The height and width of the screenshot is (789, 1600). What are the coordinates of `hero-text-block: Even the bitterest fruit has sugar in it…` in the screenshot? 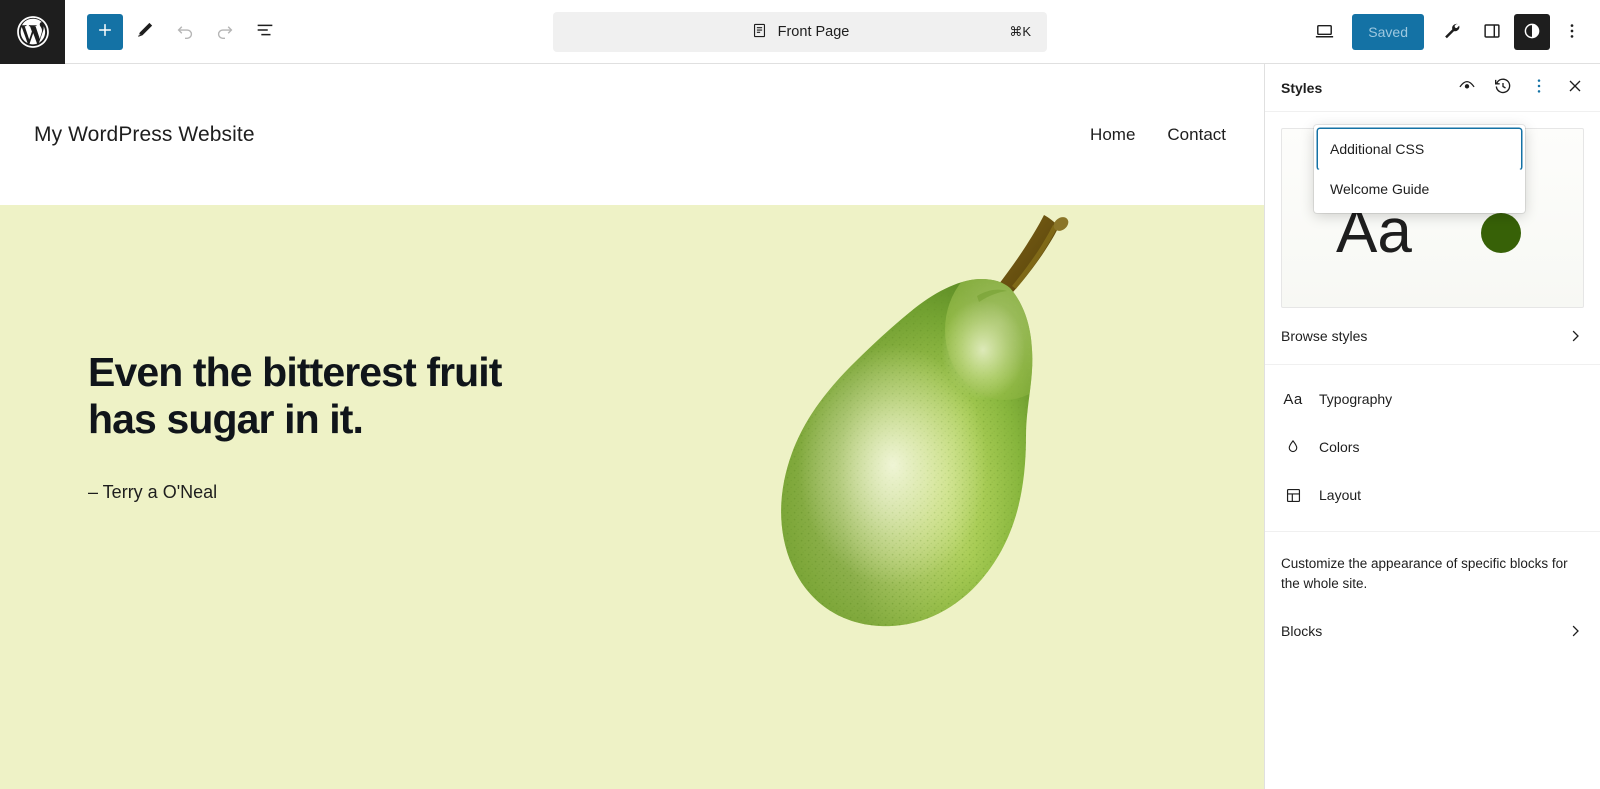 It's located at (328, 426).